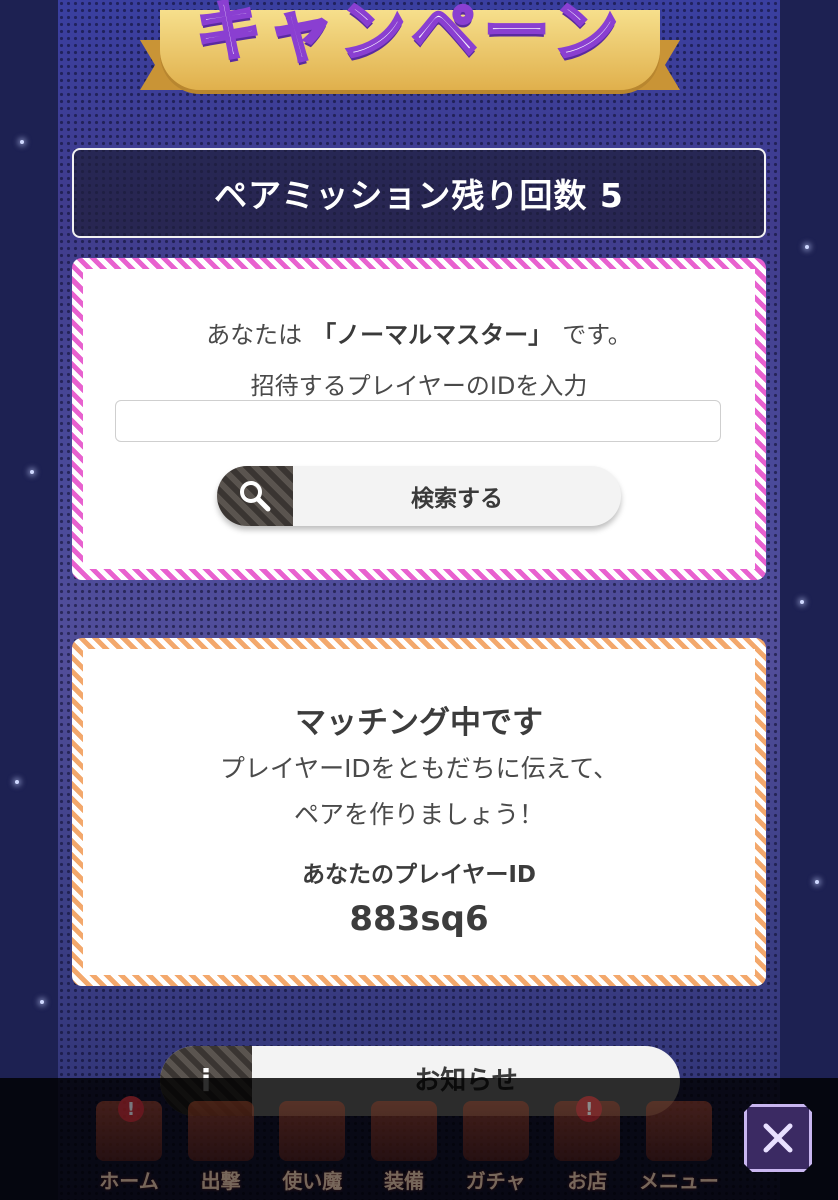 The width and height of the screenshot is (838, 1200). What do you see at coordinates (403, 1131) in the screenshot?
I see `wings-icon` at bounding box center [403, 1131].